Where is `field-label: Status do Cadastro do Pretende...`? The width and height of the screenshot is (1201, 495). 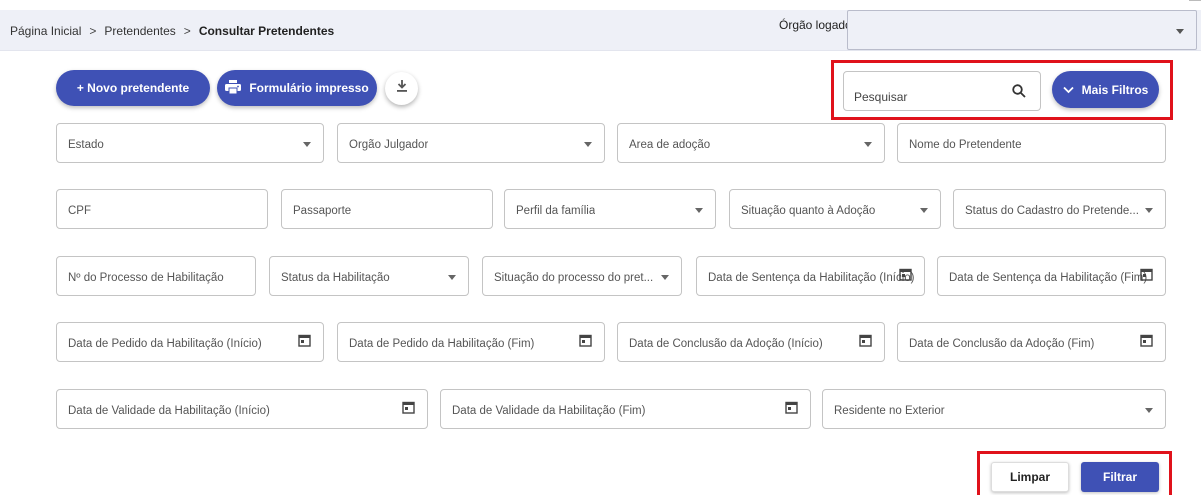 field-label: Status do Cadastro do Pretende... is located at coordinates (1052, 211).